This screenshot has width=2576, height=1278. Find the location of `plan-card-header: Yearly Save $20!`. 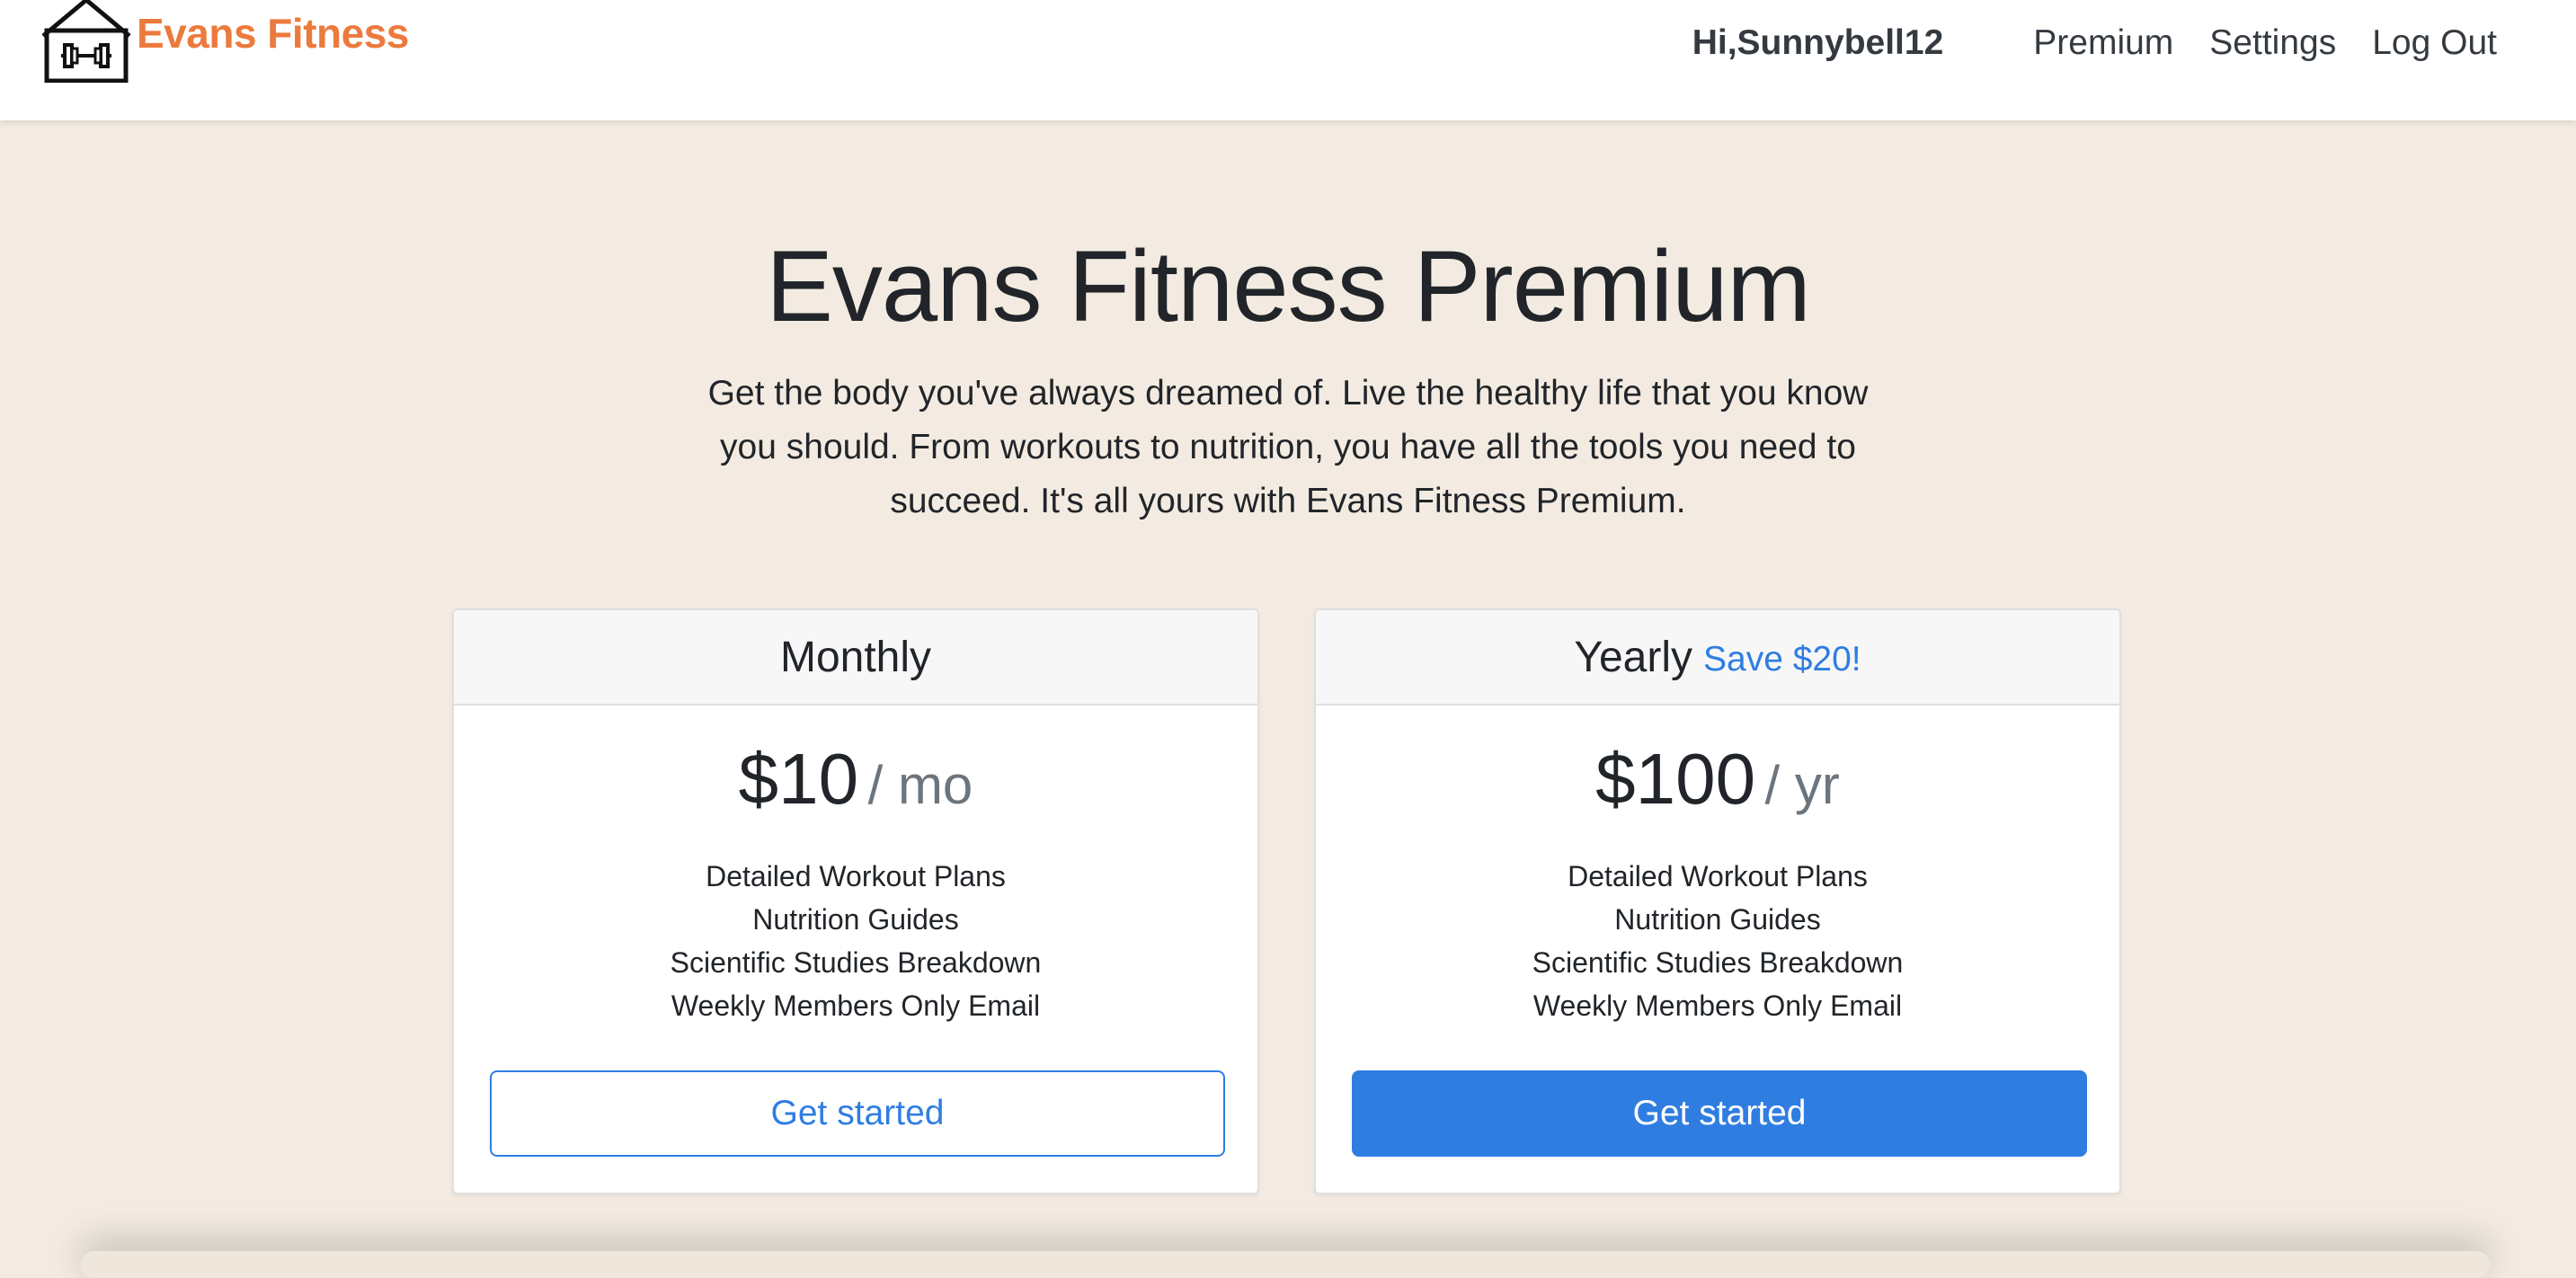

plan-card-header: Yearly Save $20! is located at coordinates (1717, 658).